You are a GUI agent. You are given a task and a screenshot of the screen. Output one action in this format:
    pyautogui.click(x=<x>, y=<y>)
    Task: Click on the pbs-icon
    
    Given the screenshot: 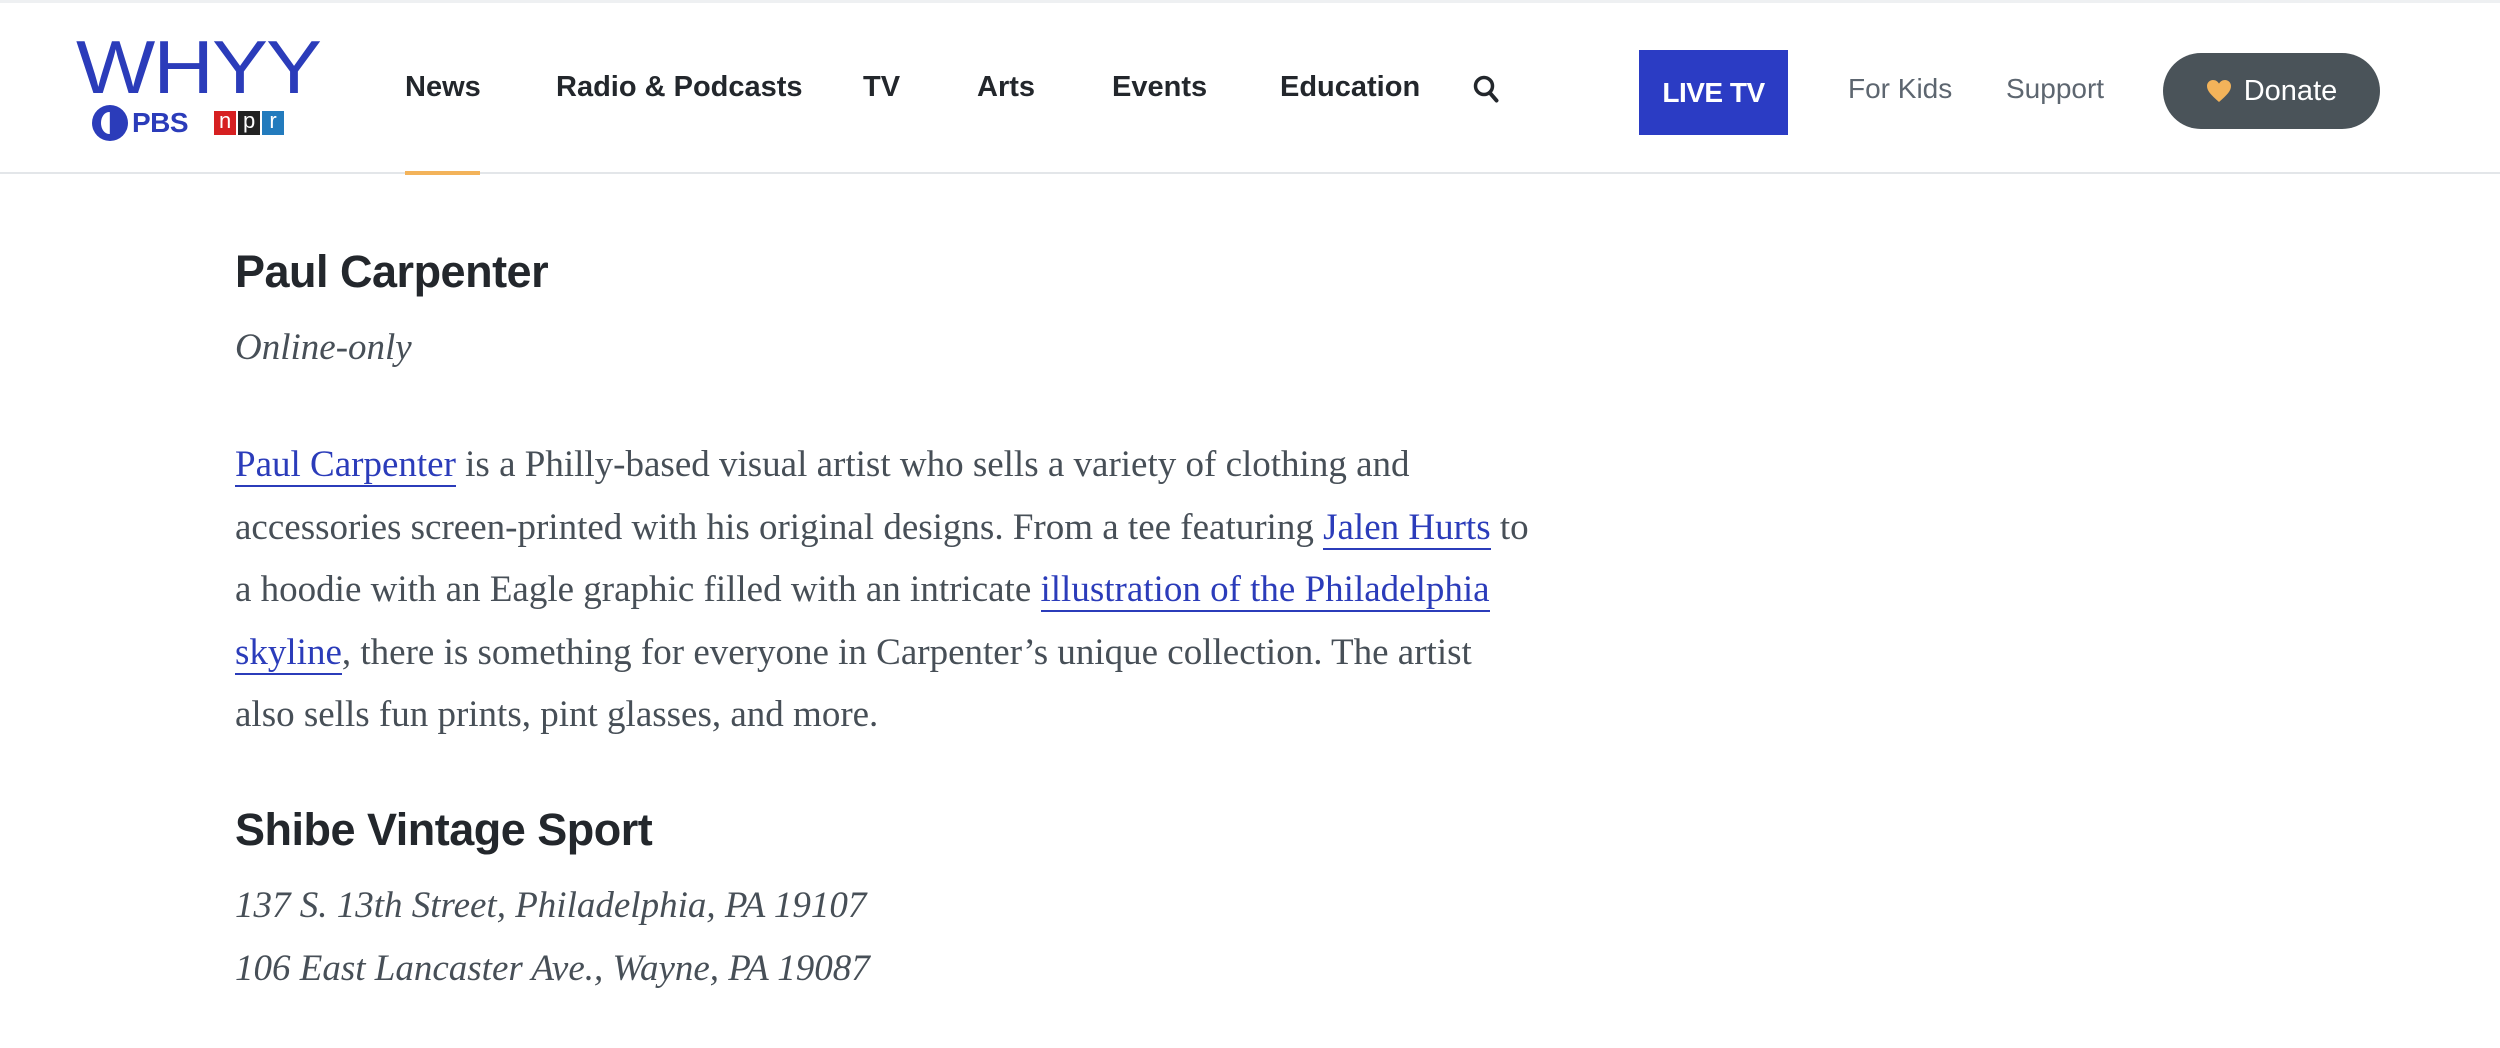 What is the action you would take?
    pyautogui.click(x=110, y=123)
    